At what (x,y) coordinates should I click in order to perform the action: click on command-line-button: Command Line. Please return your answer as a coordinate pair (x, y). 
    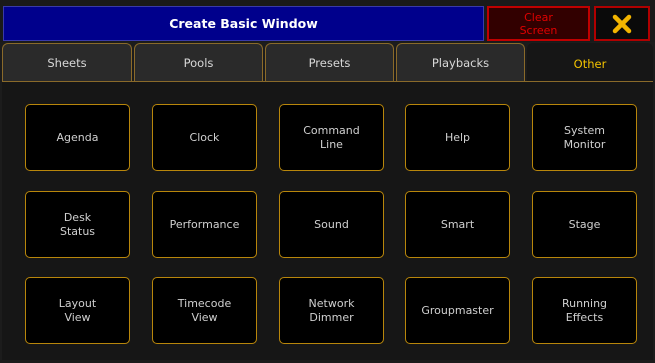
    Looking at the image, I should click on (331, 137).